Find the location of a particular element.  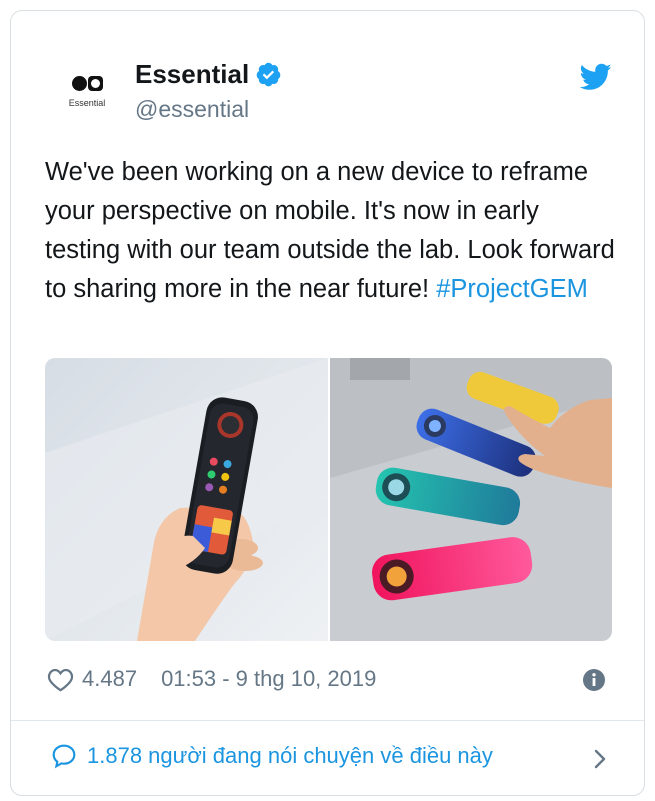

conversation-link: 1.878 người đang nói chuyện về điều này is located at coordinates (272, 756).